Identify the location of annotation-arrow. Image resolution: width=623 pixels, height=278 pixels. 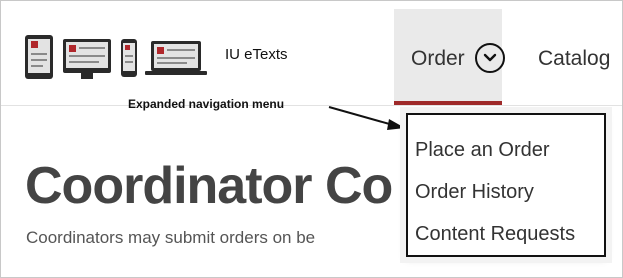
(366, 118).